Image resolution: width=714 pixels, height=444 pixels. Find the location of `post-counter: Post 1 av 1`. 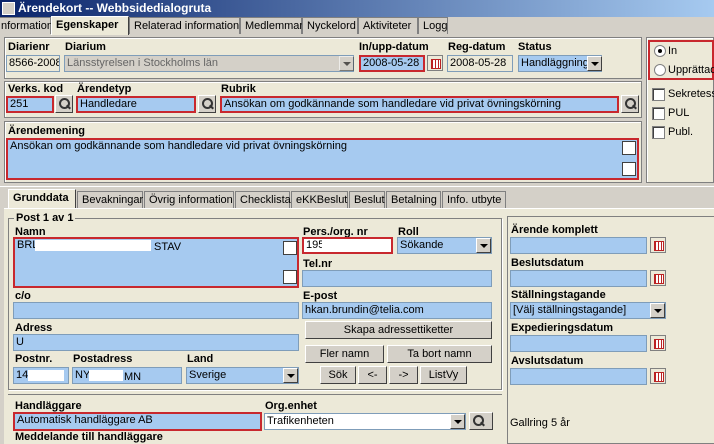

post-counter: Post 1 av 1 is located at coordinates (45, 218).